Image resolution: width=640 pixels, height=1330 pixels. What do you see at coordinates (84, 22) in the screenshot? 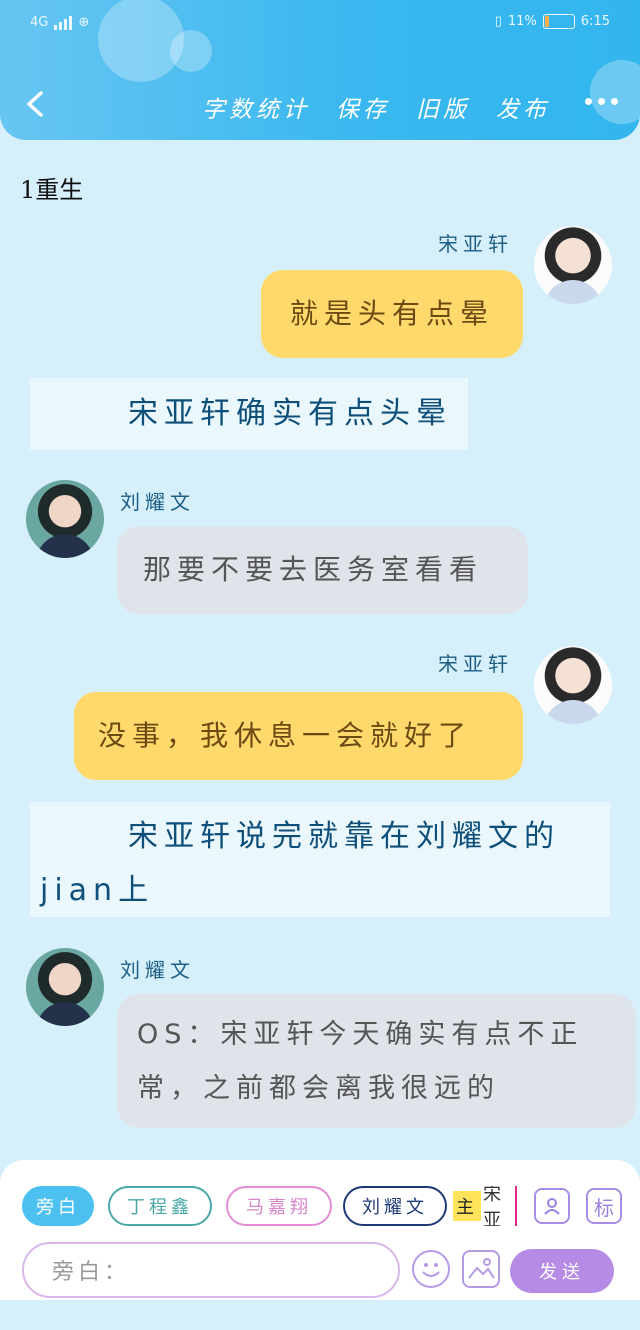
I see `globe-icon: ⊕` at bounding box center [84, 22].